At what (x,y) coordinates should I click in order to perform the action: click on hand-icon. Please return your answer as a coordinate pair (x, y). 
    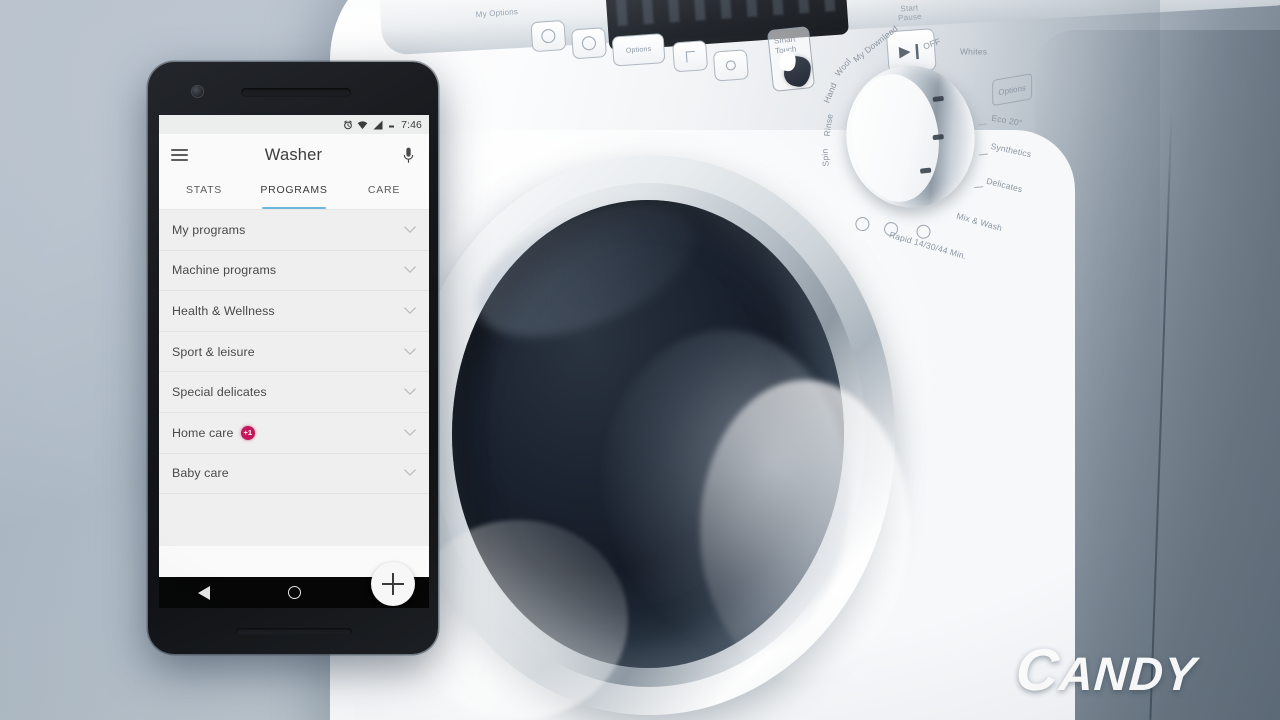
    Looking at the image, I should click on (797, 71).